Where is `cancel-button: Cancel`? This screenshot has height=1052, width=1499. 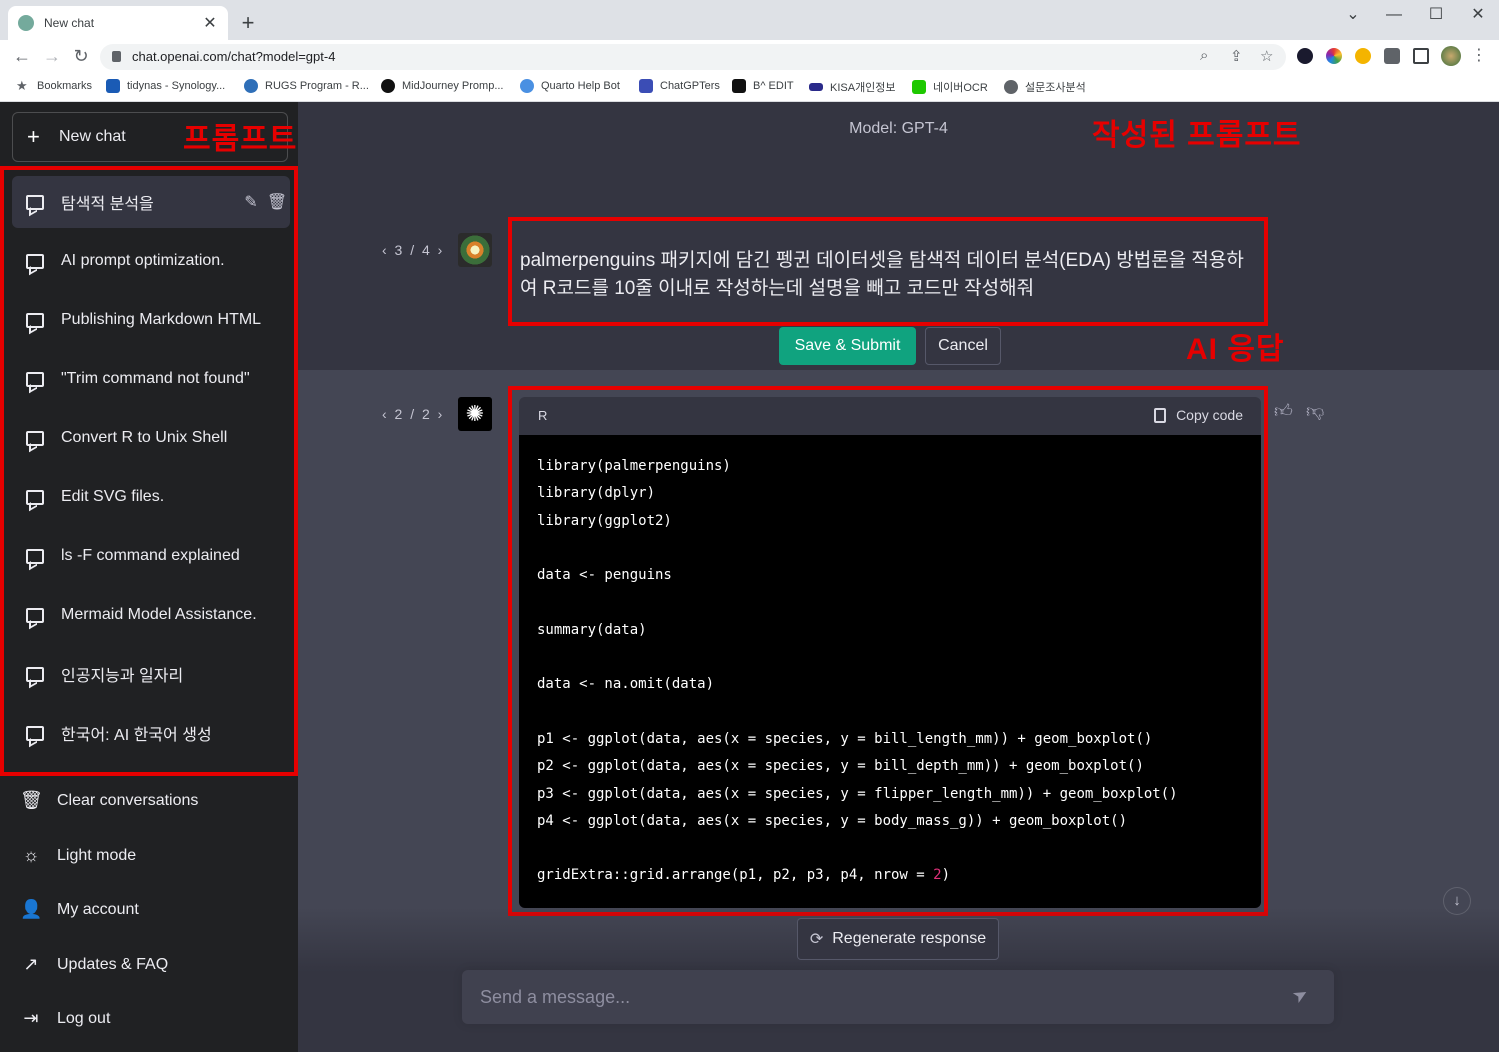
cancel-button: Cancel is located at coordinates (963, 346).